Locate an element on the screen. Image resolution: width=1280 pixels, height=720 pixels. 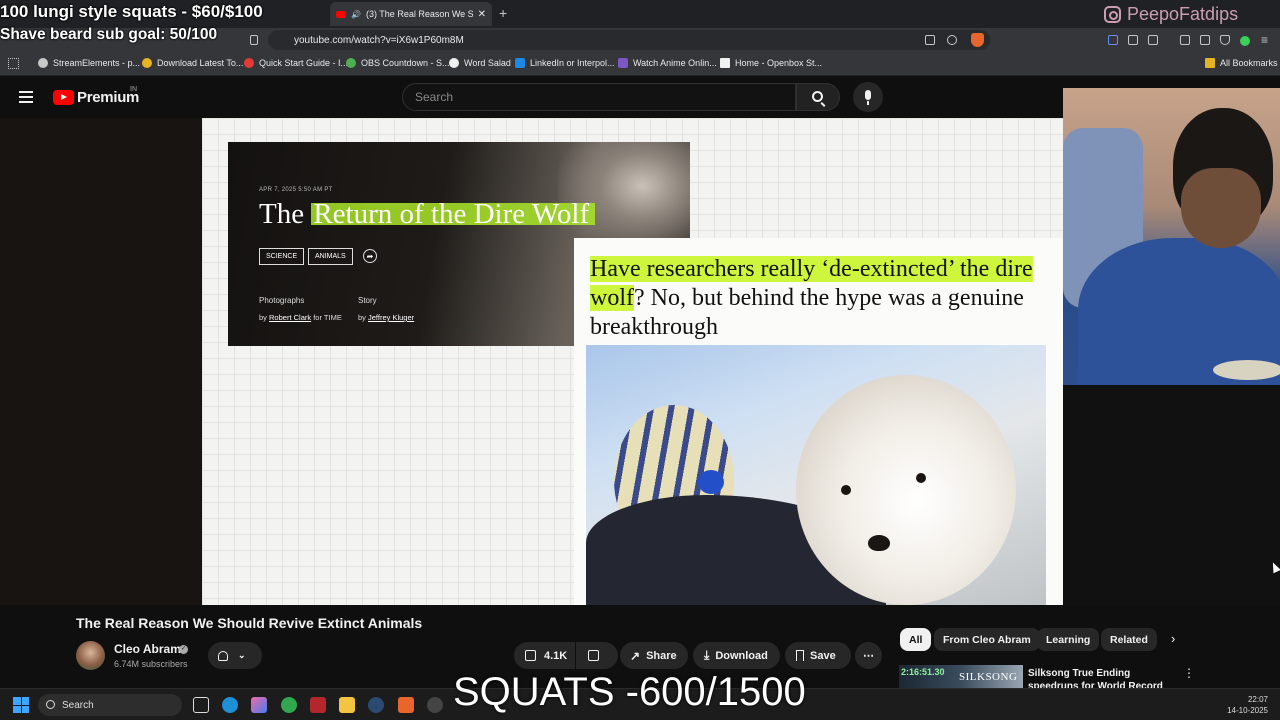
search-button is located at coordinates (818, 97).